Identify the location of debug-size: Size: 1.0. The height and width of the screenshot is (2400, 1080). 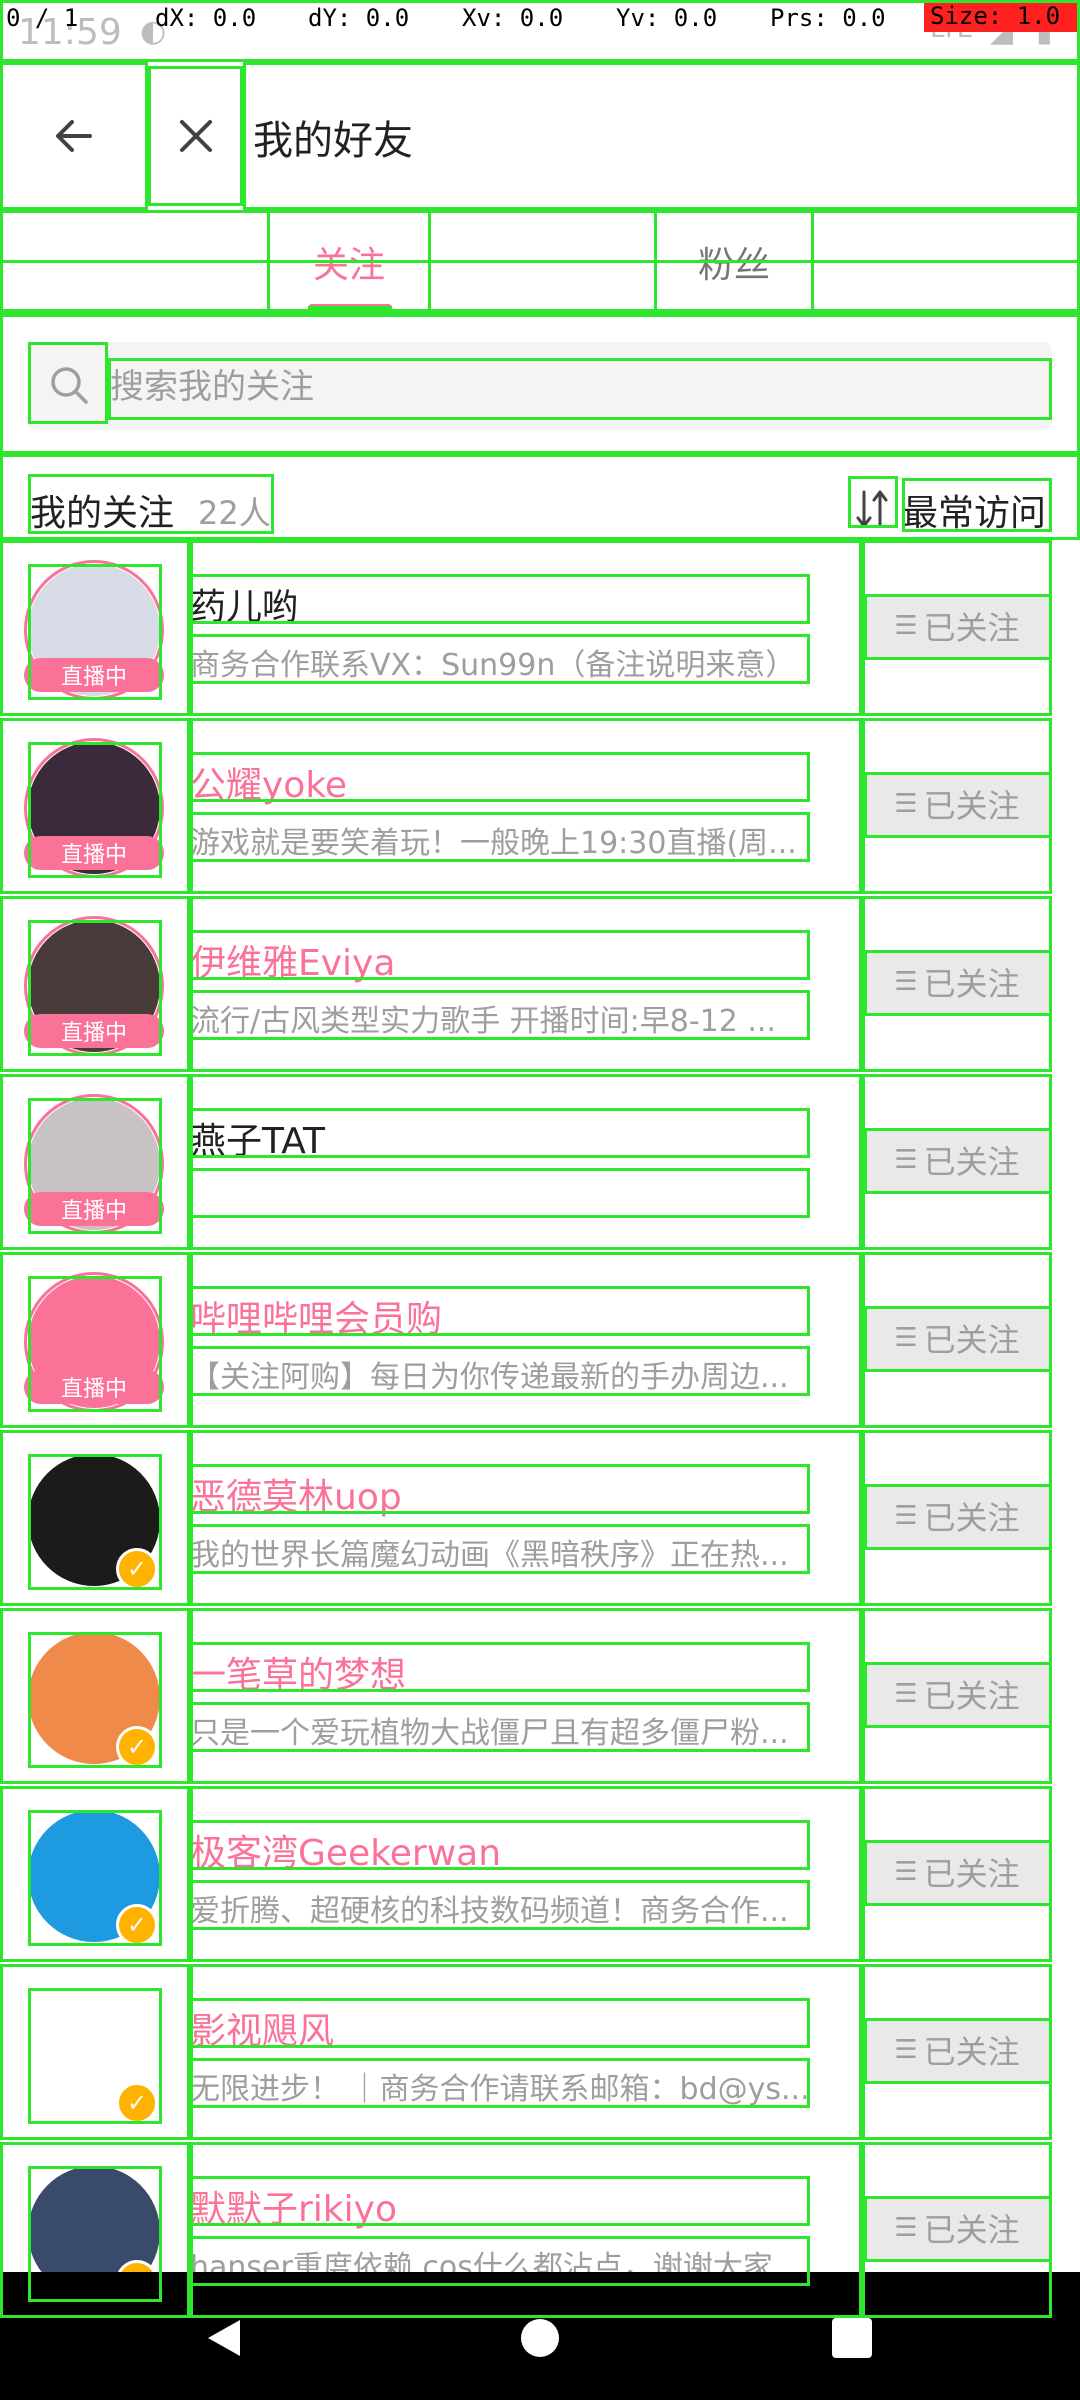
(1002, 17).